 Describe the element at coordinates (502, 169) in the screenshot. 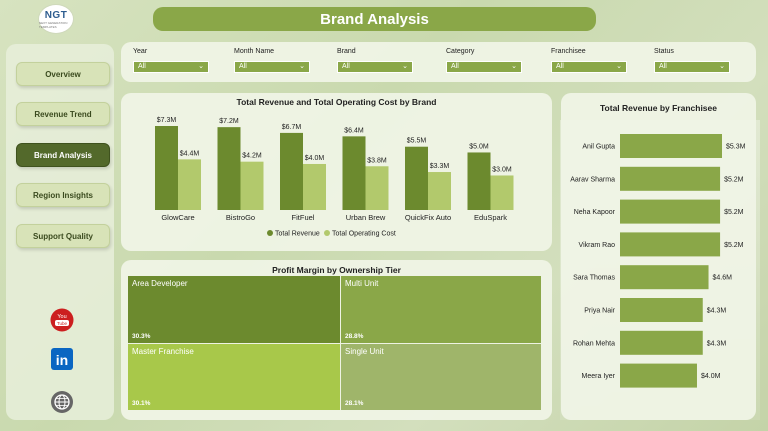

I see `bar-data-label: $3.0M` at that location.